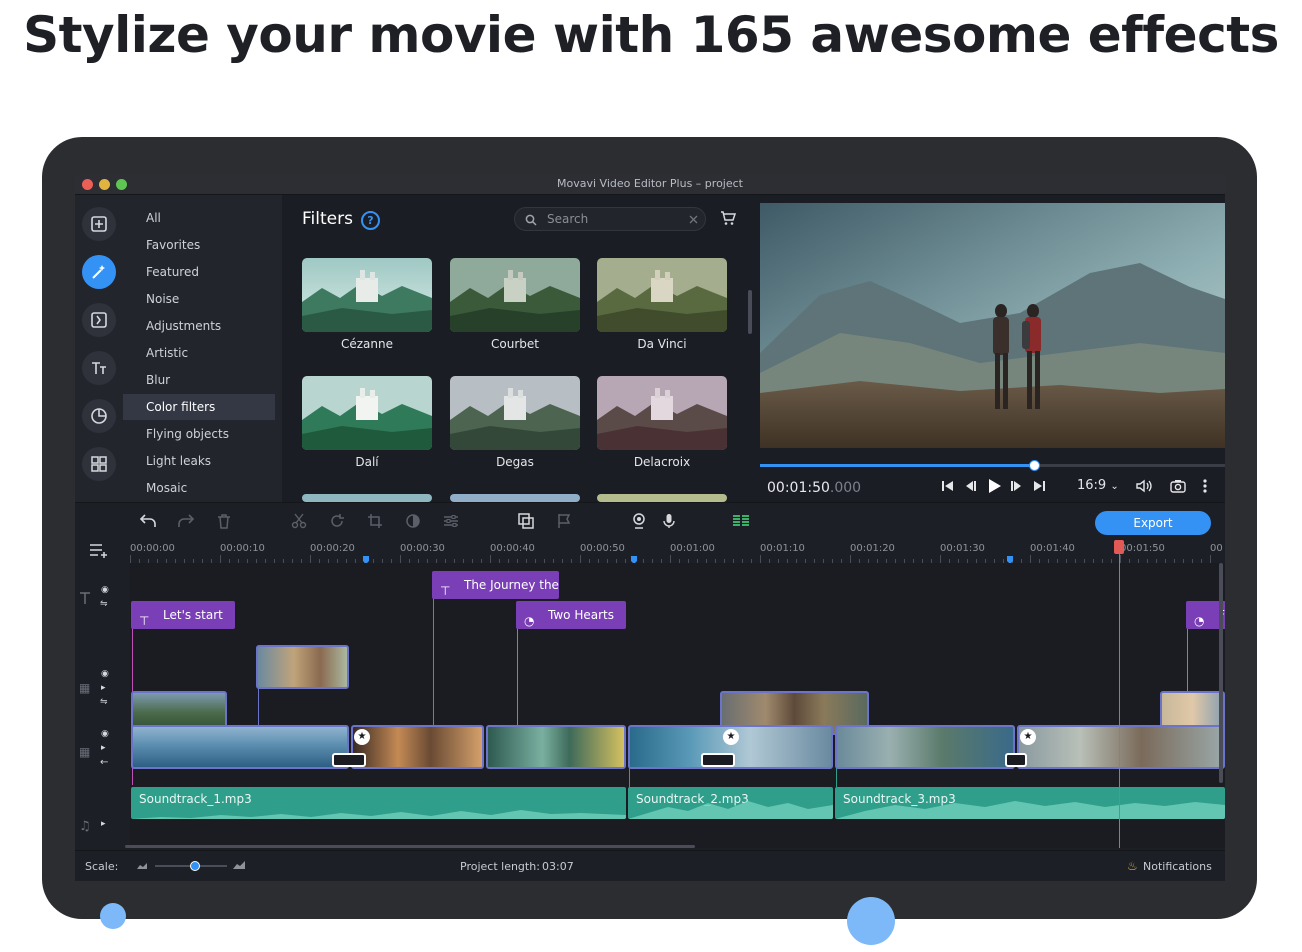 The height and width of the screenshot is (952, 1302). I want to click on category-adjustments: Adjustments, so click(199, 326).